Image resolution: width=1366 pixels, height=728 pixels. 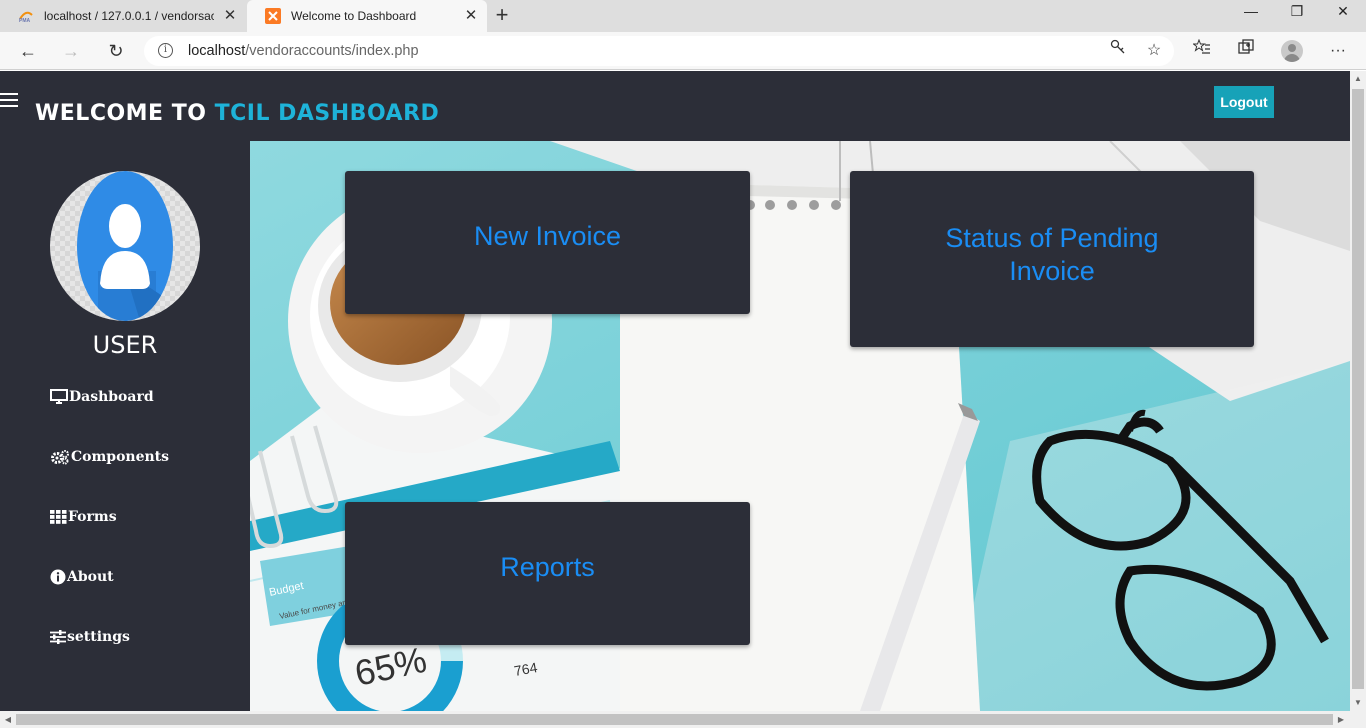 I want to click on logout-button: Logout, so click(x=1244, y=102).